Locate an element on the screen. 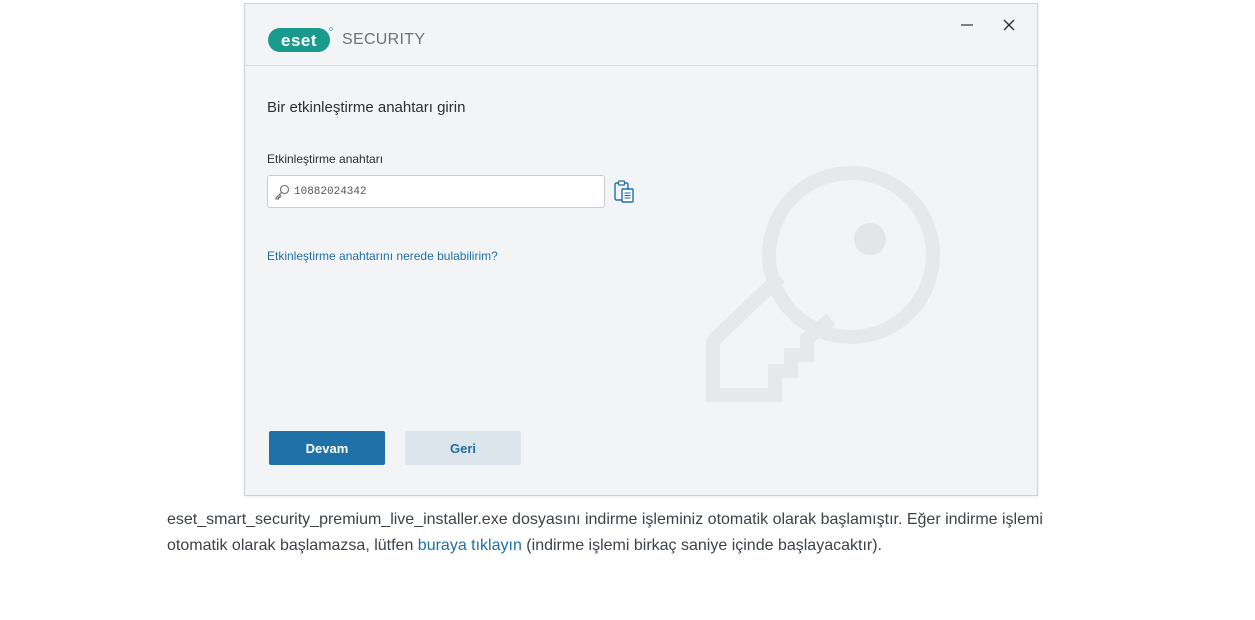 The height and width of the screenshot is (620, 1255). activation-key-field is located at coordinates (436, 191).